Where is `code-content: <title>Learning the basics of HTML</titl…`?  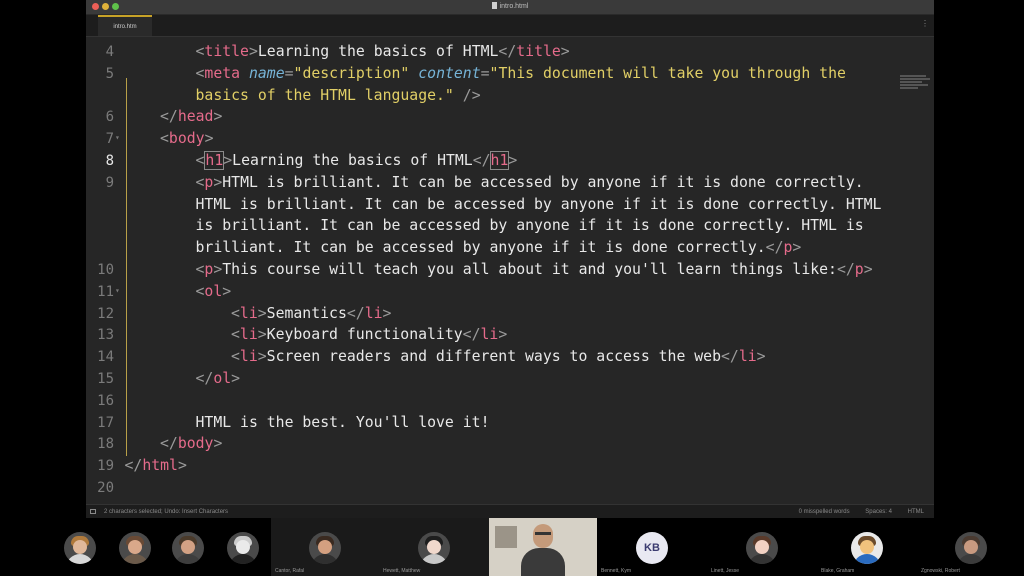 code-content: <title>Learning the basics of HTML</titl… is located at coordinates (383, 52).